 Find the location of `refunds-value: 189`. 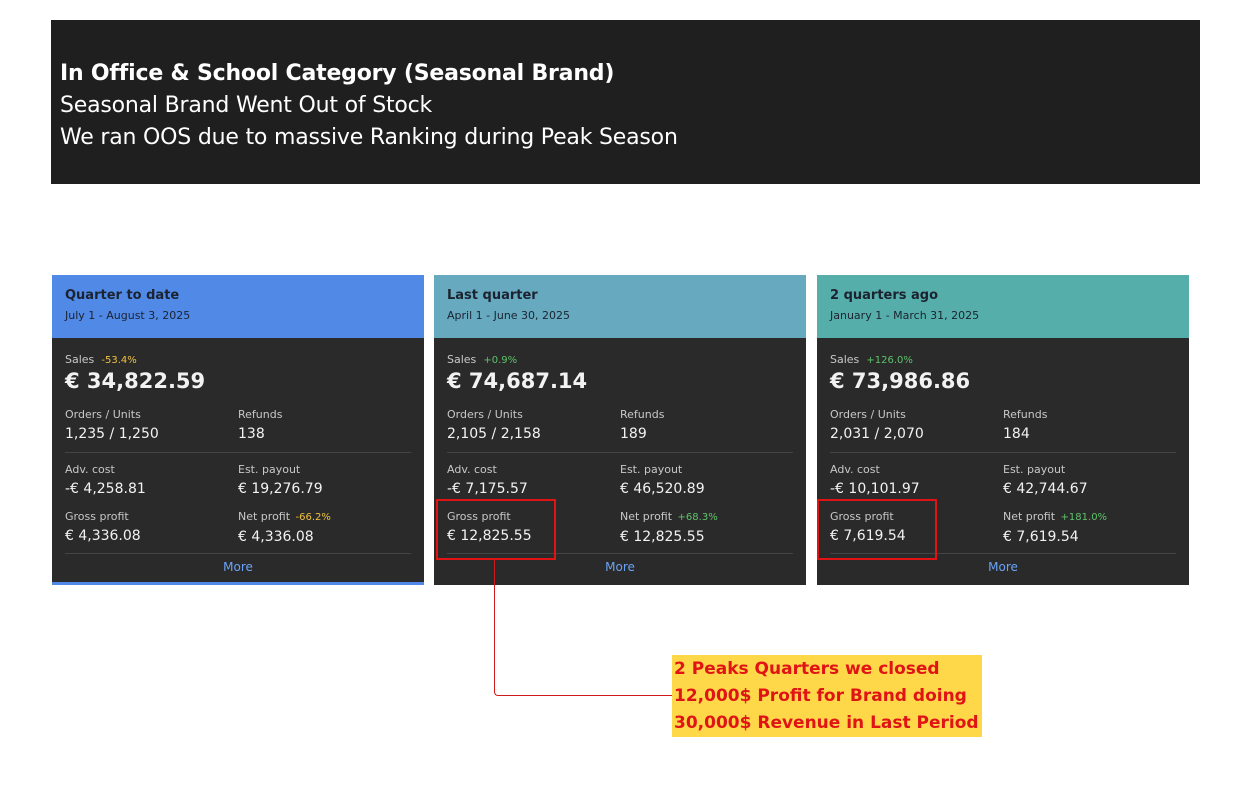

refunds-value: 189 is located at coordinates (633, 434).